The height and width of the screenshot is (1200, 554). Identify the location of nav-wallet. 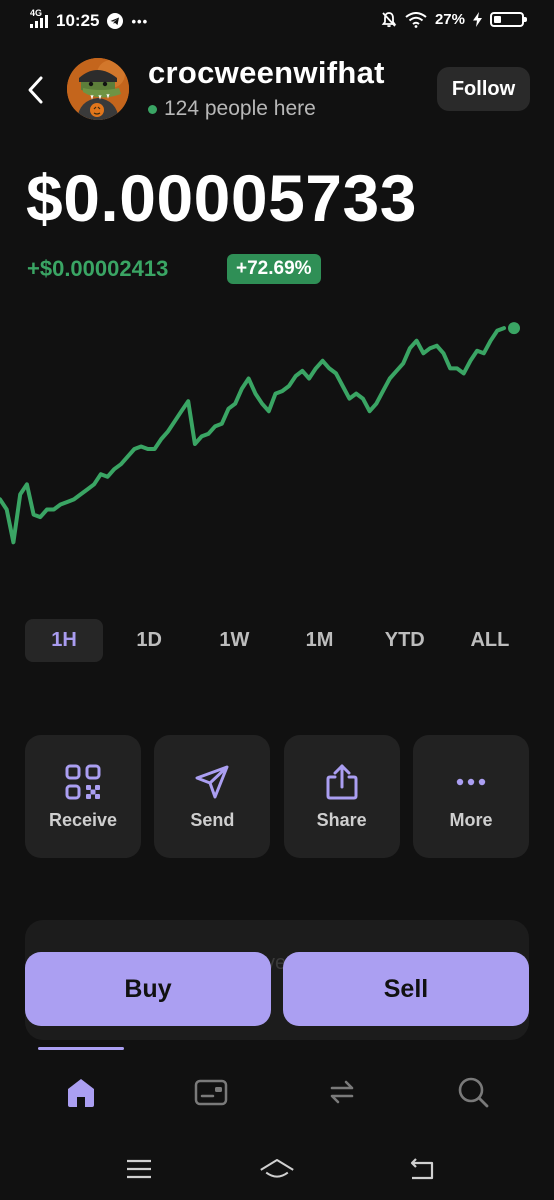
(211, 1092).